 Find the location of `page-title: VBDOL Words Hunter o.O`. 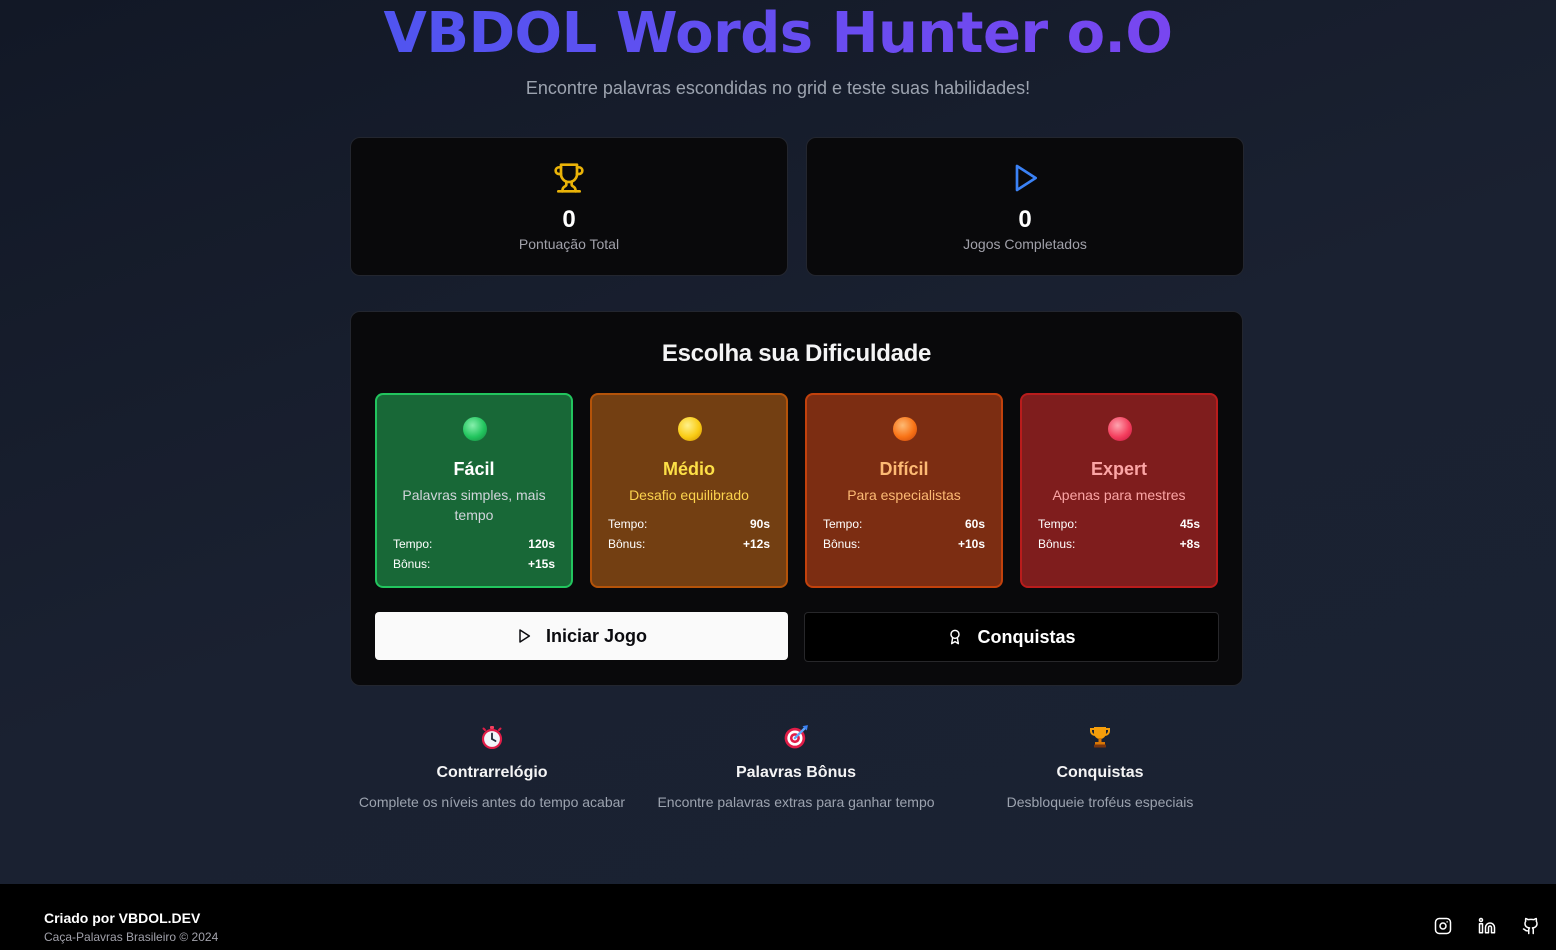

page-title: VBDOL Words Hunter o.O is located at coordinates (778, 34).